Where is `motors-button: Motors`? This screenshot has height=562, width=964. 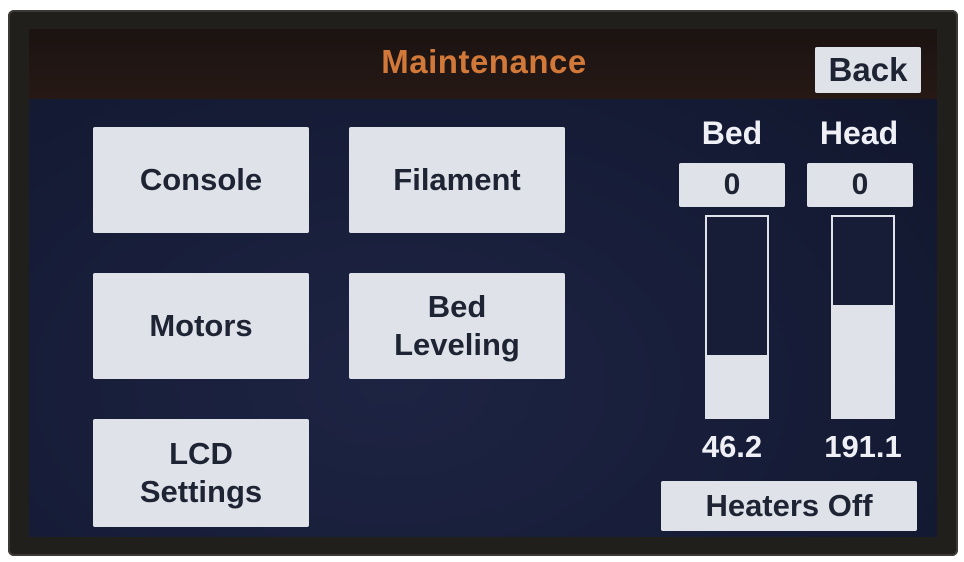 motors-button: Motors is located at coordinates (201, 326).